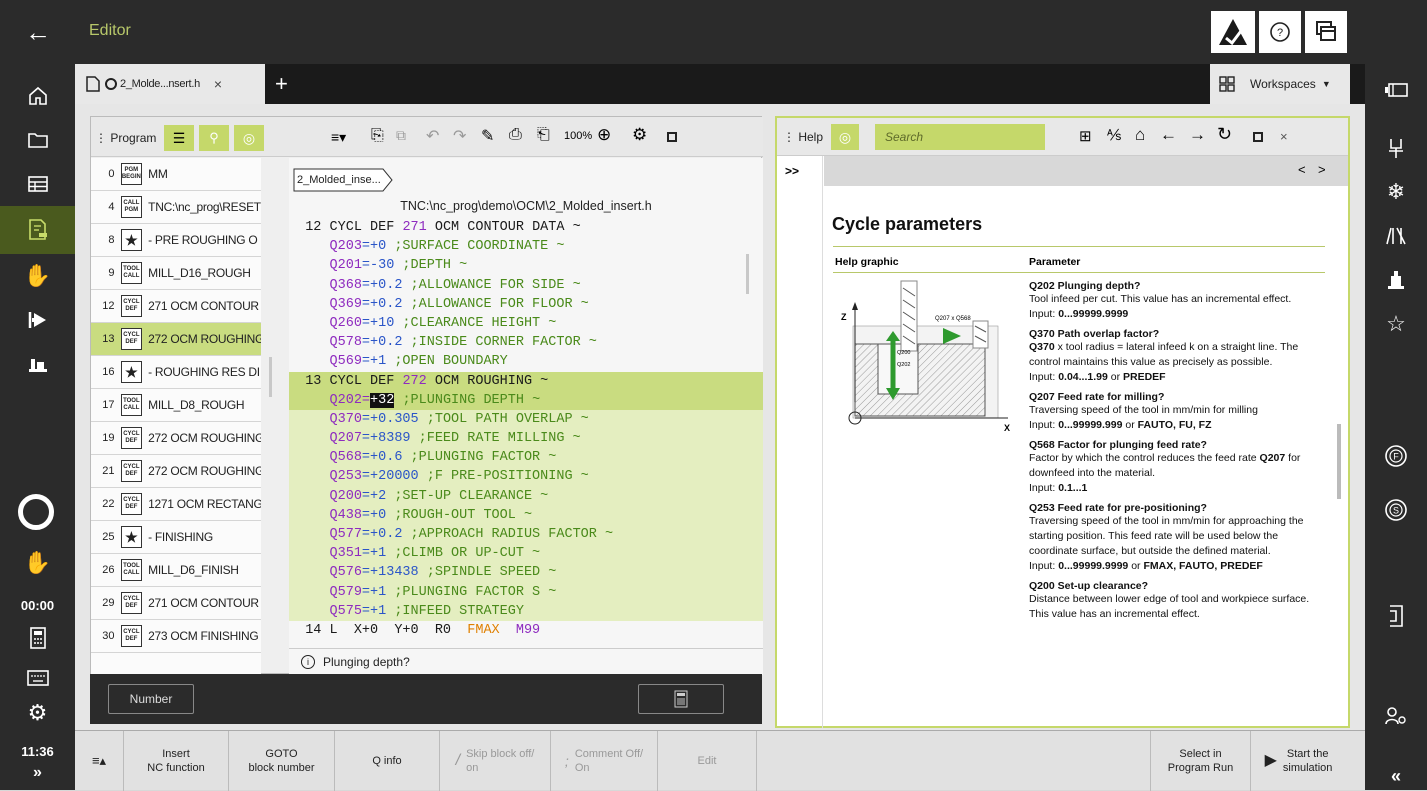  I want to click on help-close-icon: ×, so click(1284, 136).